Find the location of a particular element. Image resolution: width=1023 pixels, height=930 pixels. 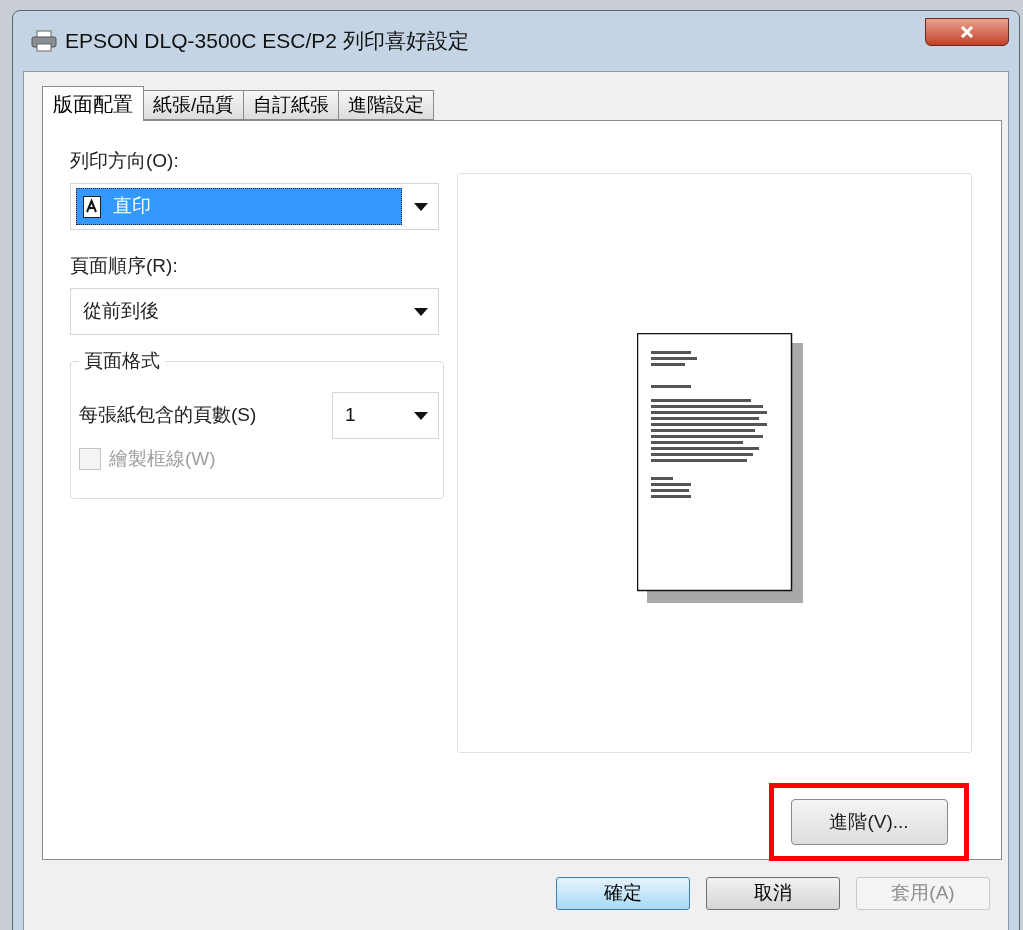

dialog-button: 取消 is located at coordinates (773, 893).